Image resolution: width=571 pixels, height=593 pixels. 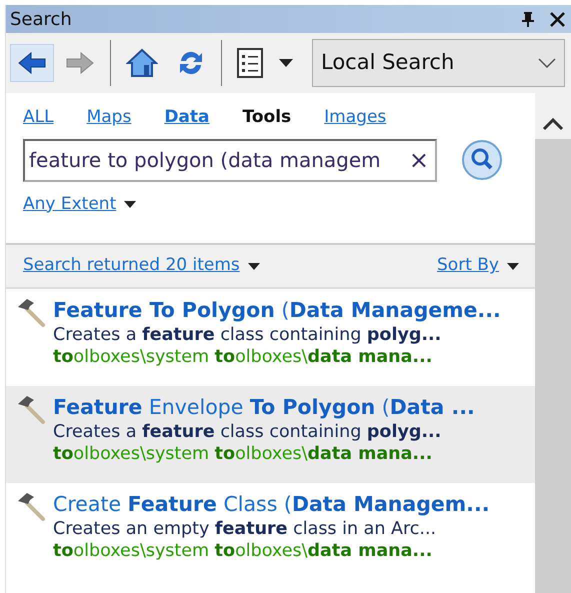 I want to click on close-icon, so click(x=557, y=19).